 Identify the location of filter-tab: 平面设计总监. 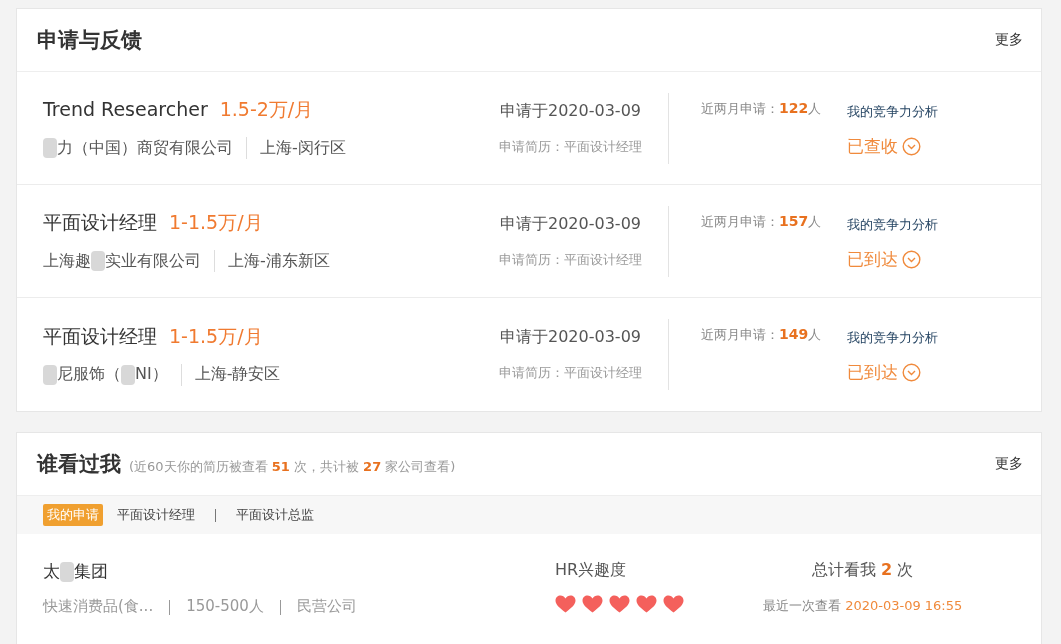
(275, 515).